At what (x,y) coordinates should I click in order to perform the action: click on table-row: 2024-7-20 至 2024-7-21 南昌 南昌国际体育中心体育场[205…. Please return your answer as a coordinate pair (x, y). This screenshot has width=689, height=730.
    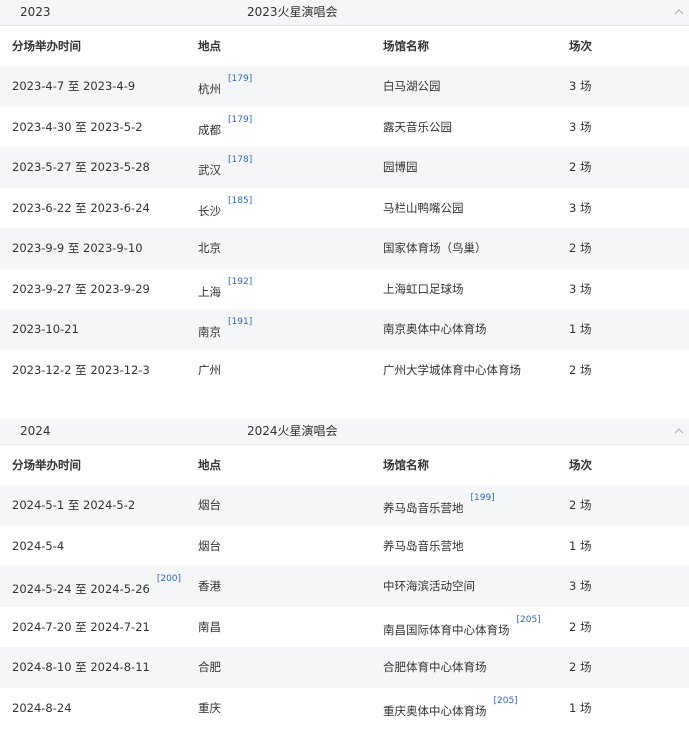
    Looking at the image, I should click on (344, 627).